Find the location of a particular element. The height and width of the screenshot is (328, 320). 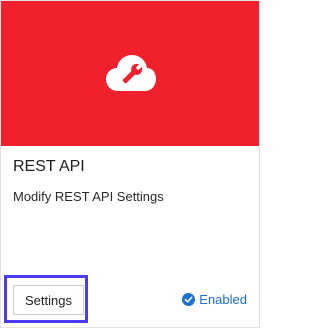

card-description: Modify REST API Settings is located at coordinates (88, 196).